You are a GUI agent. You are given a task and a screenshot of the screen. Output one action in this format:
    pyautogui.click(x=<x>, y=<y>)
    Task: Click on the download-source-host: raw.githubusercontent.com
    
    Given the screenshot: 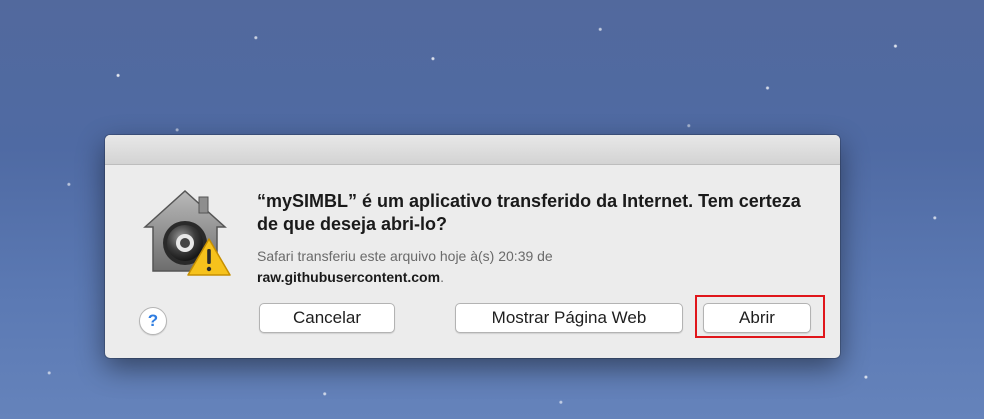 What is the action you would take?
    pyautogui.click(x=349, y=277)
    